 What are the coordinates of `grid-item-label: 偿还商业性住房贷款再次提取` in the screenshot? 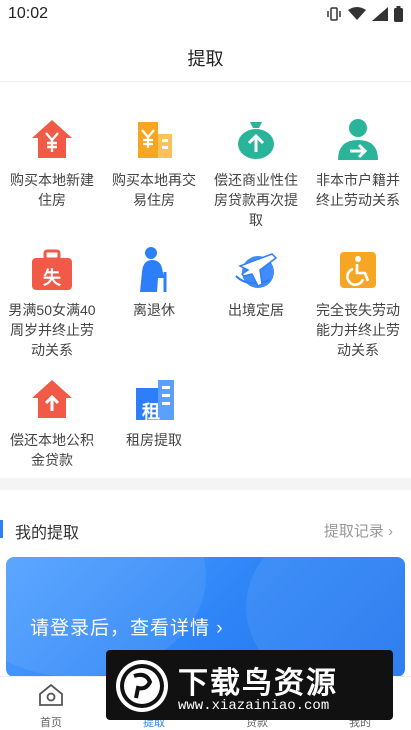 It's located at (256, 200).